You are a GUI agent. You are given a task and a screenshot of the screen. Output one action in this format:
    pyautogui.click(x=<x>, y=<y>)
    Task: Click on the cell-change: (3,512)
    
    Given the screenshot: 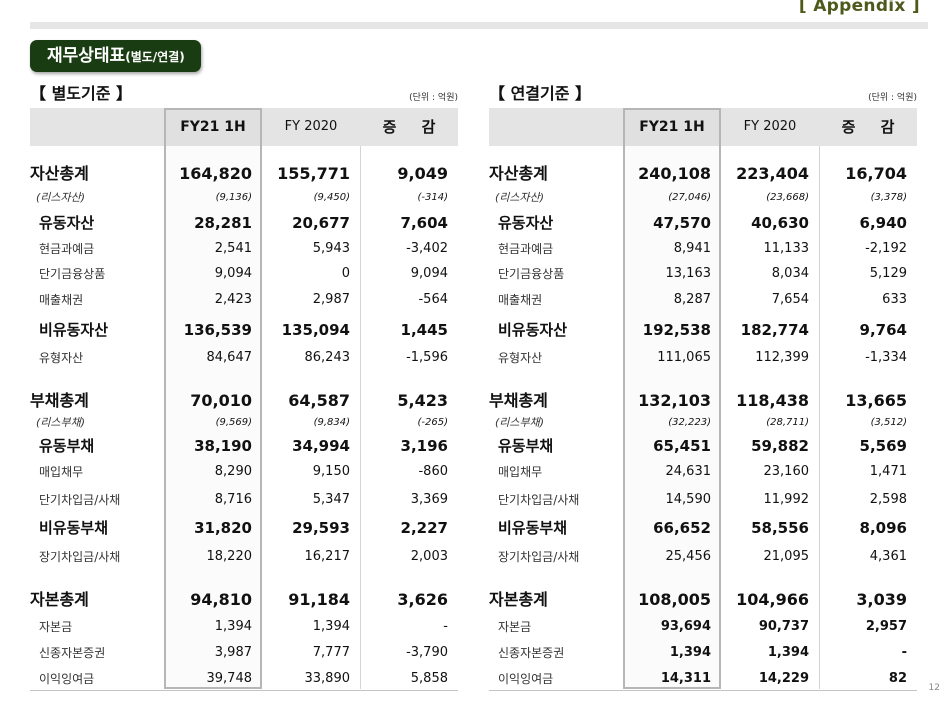 What is the action you would take?
    pyautogui.click(x=888, y=422)
    